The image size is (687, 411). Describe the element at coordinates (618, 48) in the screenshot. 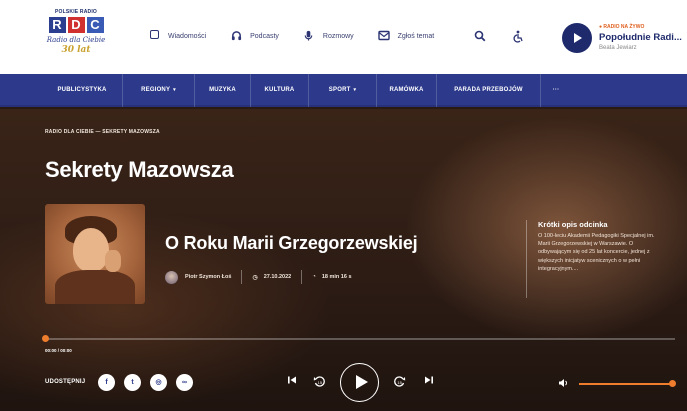

I see `now-playing-host: Beata Jewiarz` at that location.